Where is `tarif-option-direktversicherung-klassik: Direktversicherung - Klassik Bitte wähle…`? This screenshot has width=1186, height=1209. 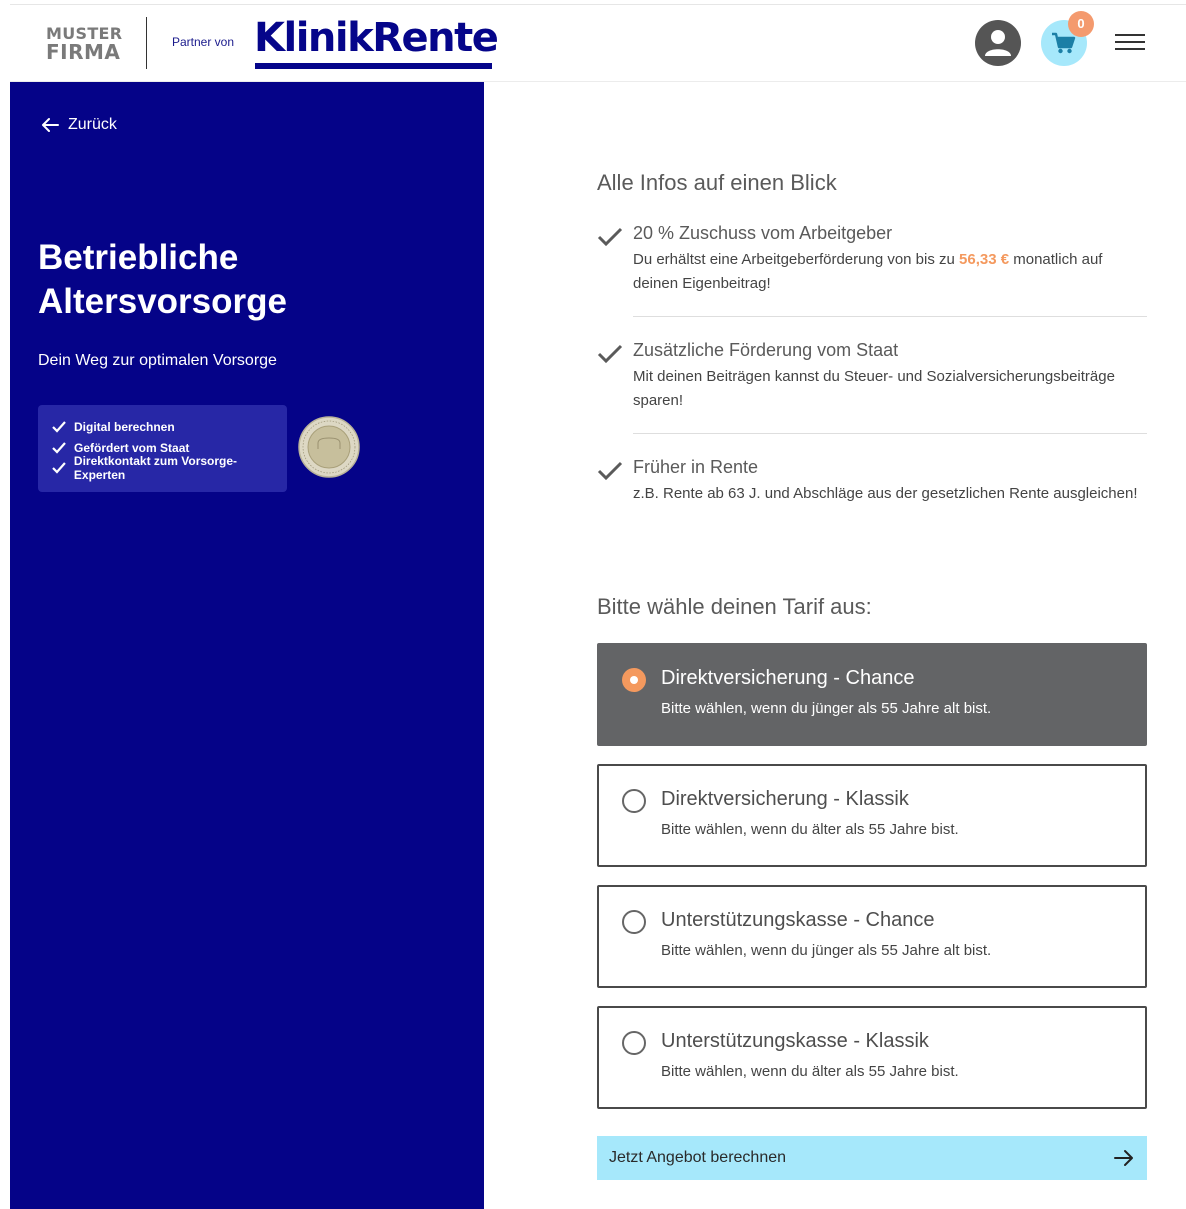 tarif-option-direktversicherung-klassik: Direktversicherung - Klassik Bitte wähle… is located at coordinates (872, 815).